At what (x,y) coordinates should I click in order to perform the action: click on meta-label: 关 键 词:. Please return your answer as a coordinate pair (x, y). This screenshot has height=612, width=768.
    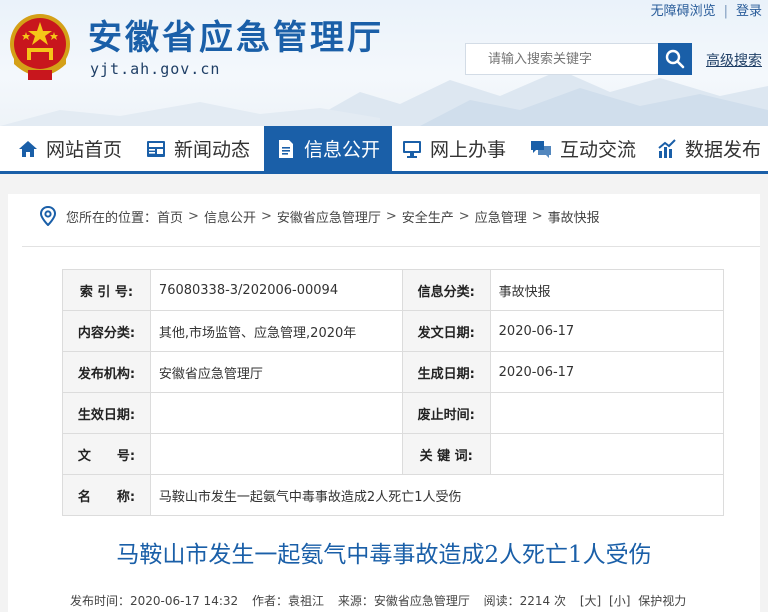
    Looking at the image, I should click on (446, 454).